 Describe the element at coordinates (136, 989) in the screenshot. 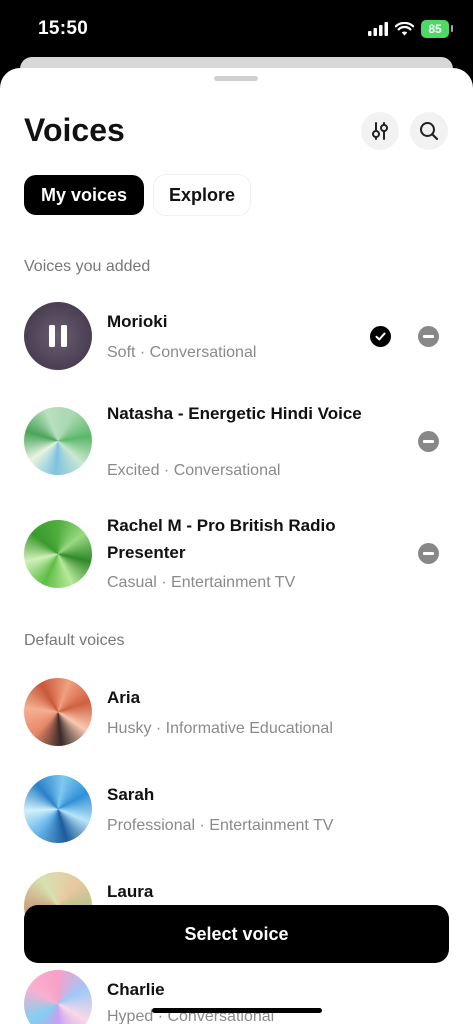

I see `voice-name: Charlie` at that location.